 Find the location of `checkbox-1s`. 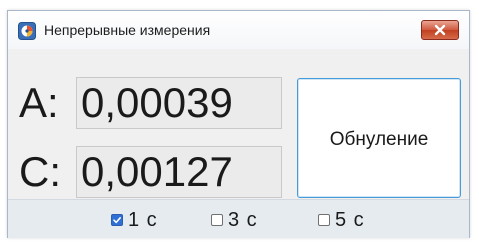

checkbox-1s is located at coordinates (117, 220).